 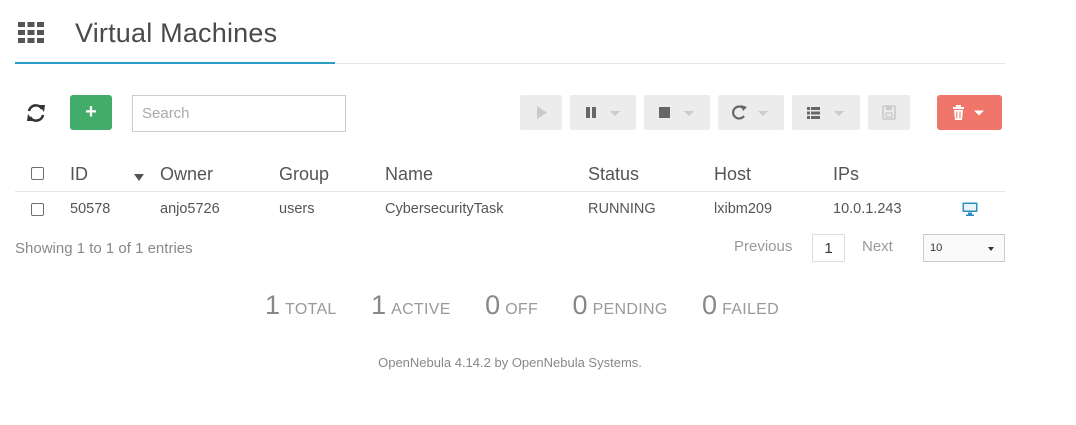 What do you see at coordinates (664, 112) in the screenshot?
I see `stop-icon` at bounding box center [664, 112].